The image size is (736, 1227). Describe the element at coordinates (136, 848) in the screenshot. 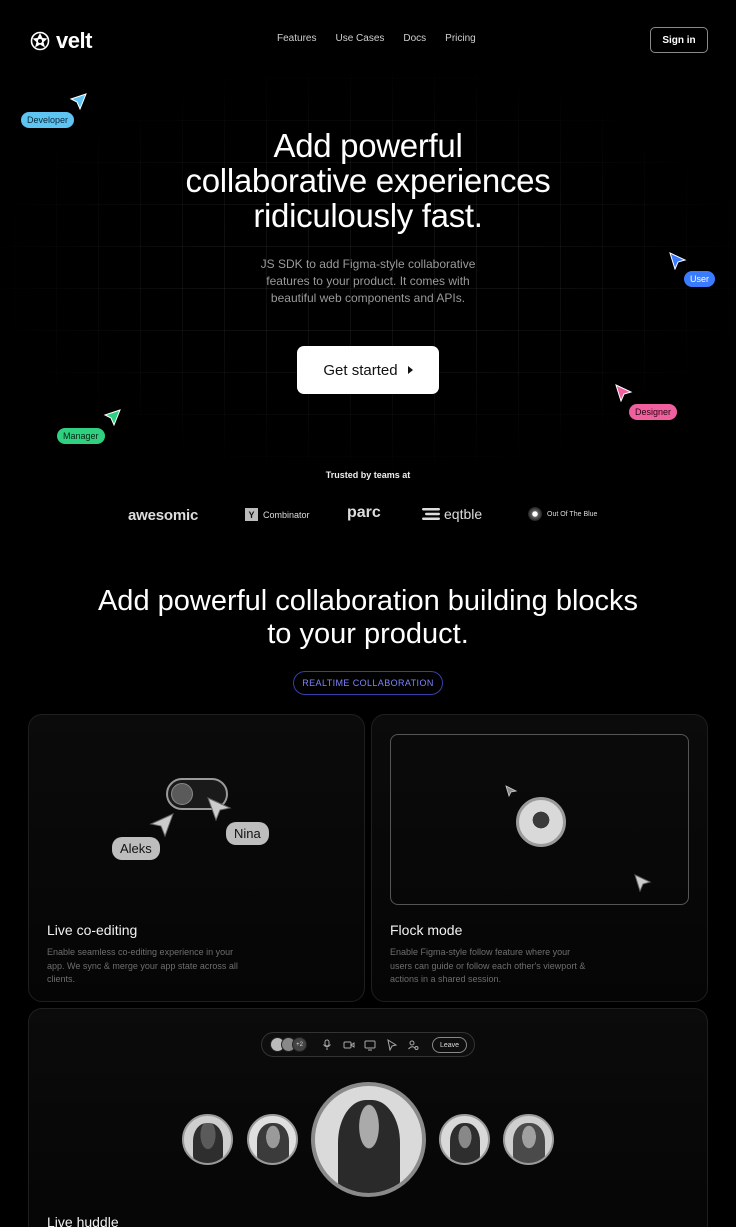

I see `cursor-name-aleks: Aleks` at that location.